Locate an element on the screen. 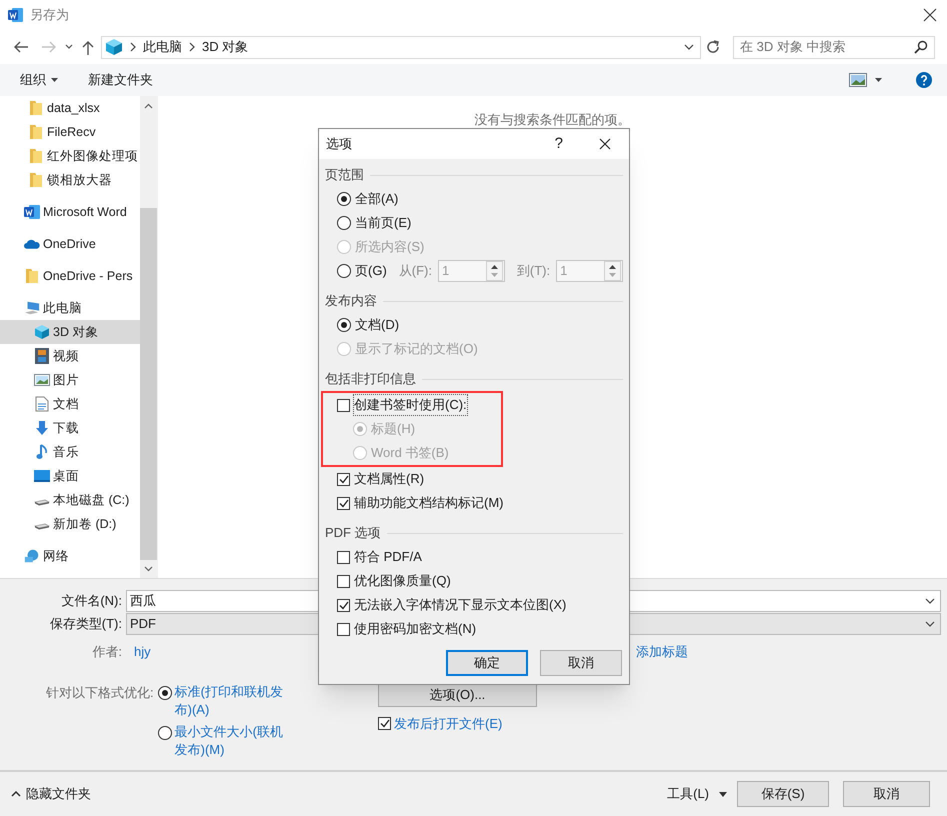 The height and width of the screenshot is (816, 947). field-label: 文件名(N): is located at coordinates (91, 601).